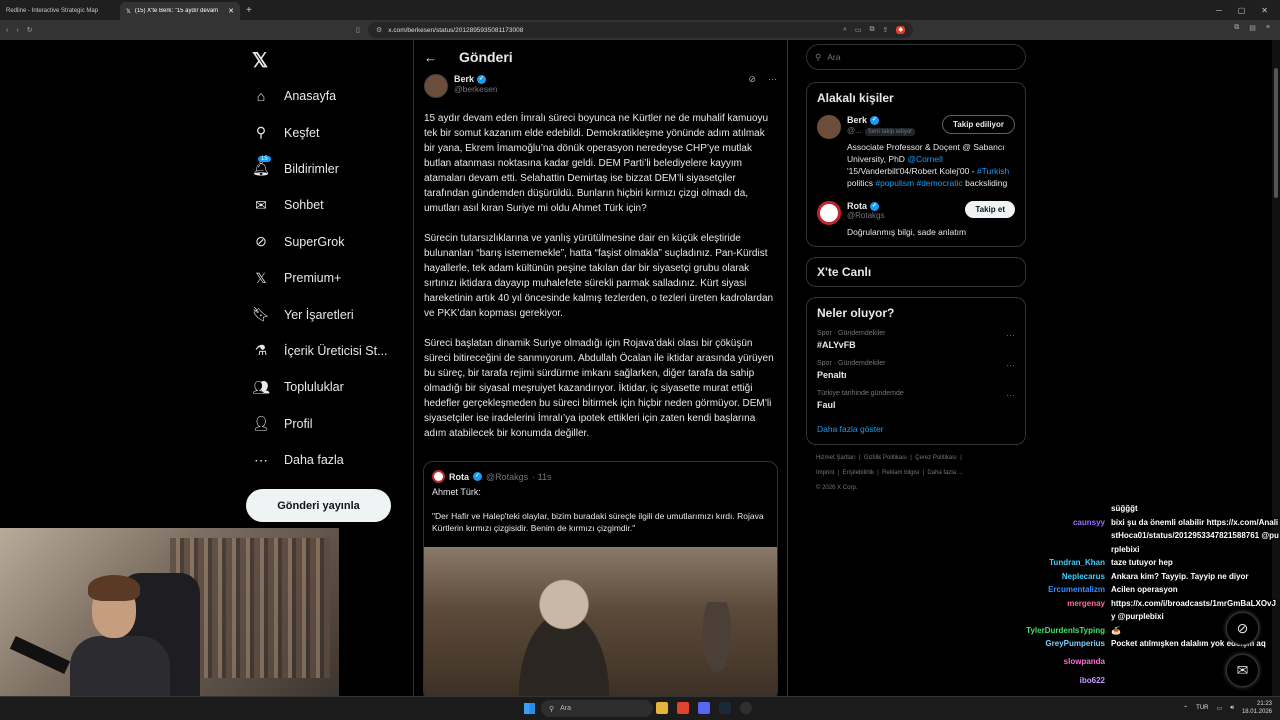 This screenshot has height=720, width=1280. Describe the element at coordinates (320, 132) in the screenshot. I see `nav-explore: ⚲ Keşfet` at that location.